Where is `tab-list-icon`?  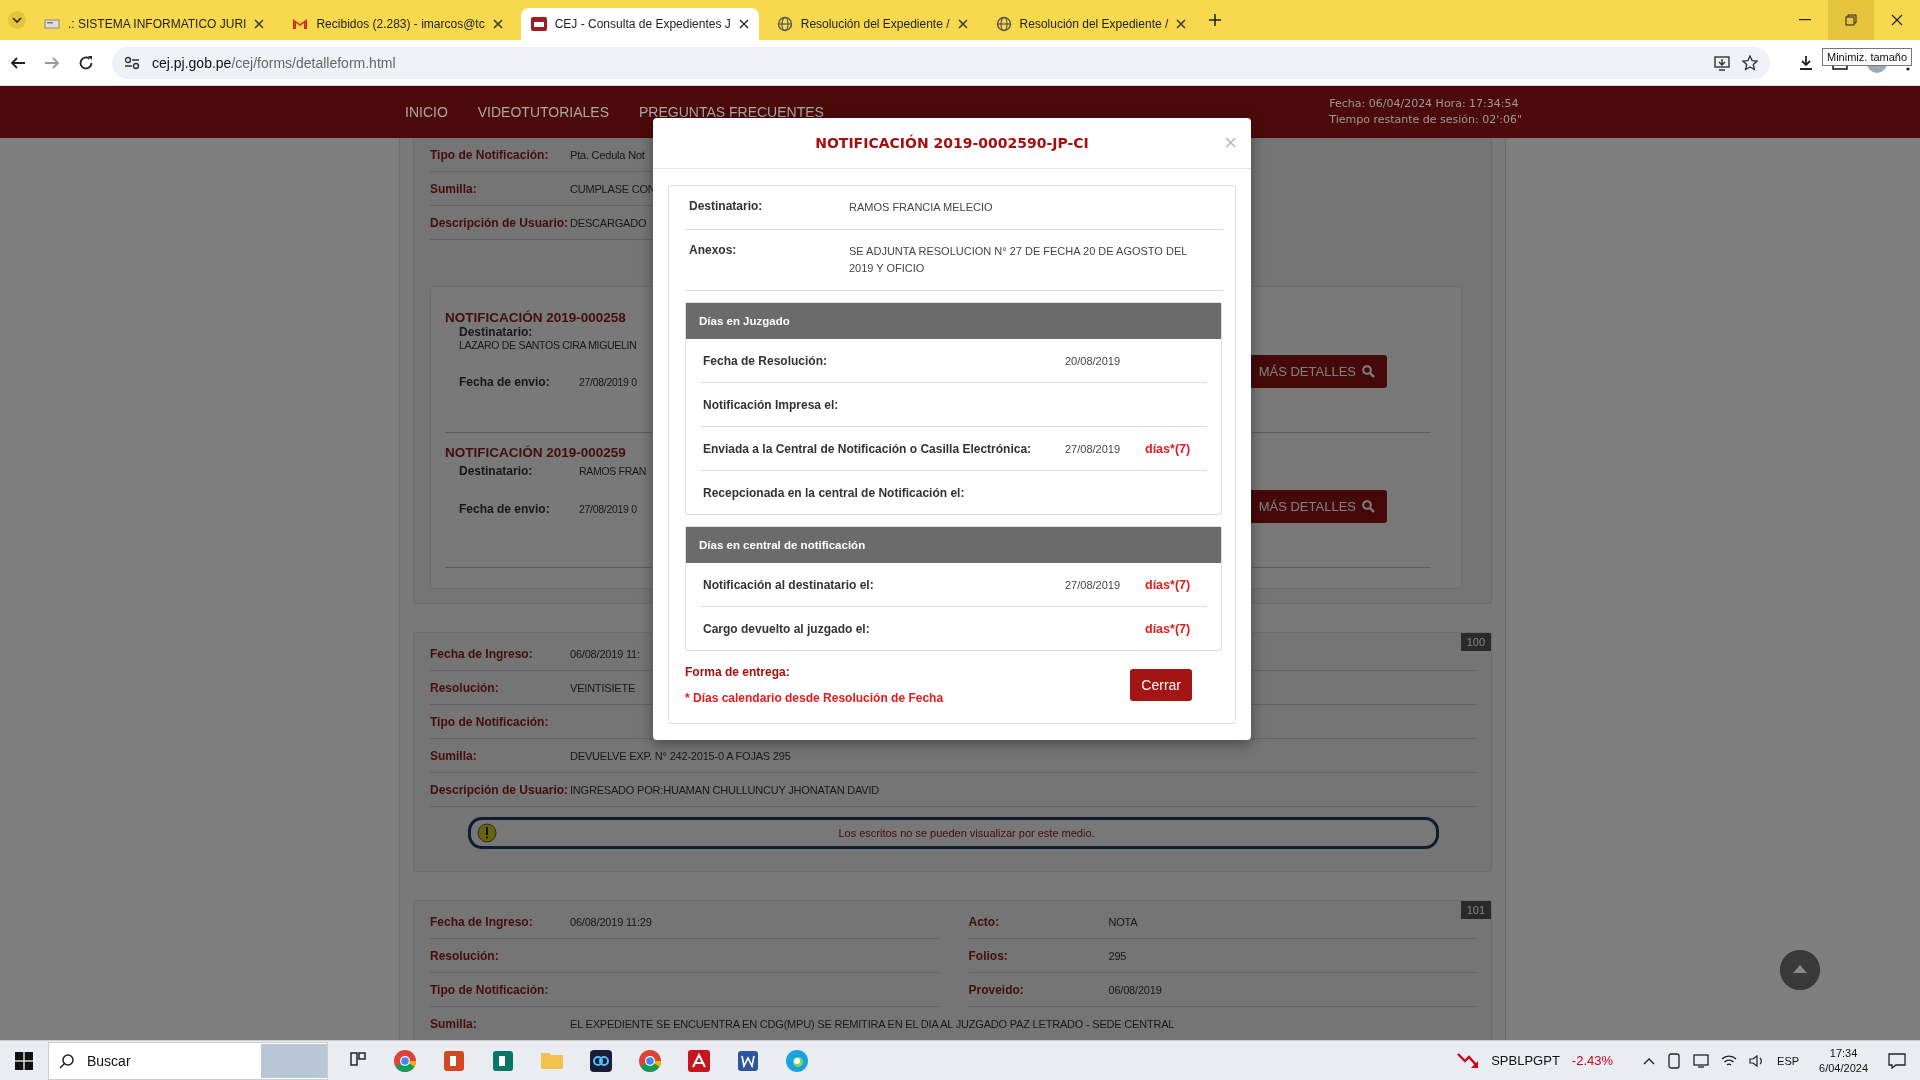
tab-list-icon is located at coordinates (17, 20).